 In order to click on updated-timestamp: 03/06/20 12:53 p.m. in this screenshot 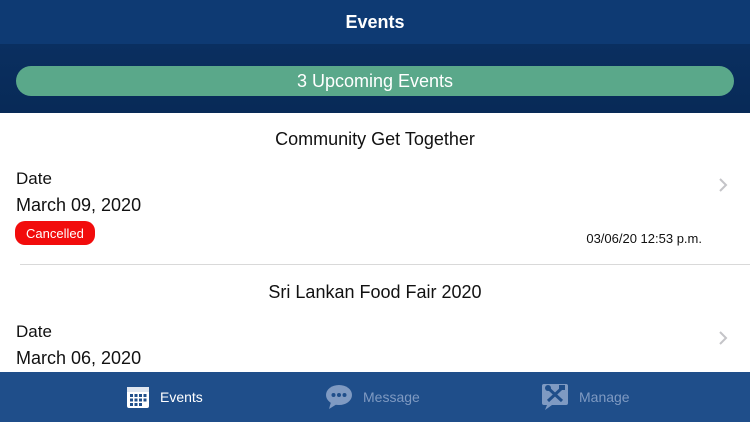, I will do `click(644, 238)`.